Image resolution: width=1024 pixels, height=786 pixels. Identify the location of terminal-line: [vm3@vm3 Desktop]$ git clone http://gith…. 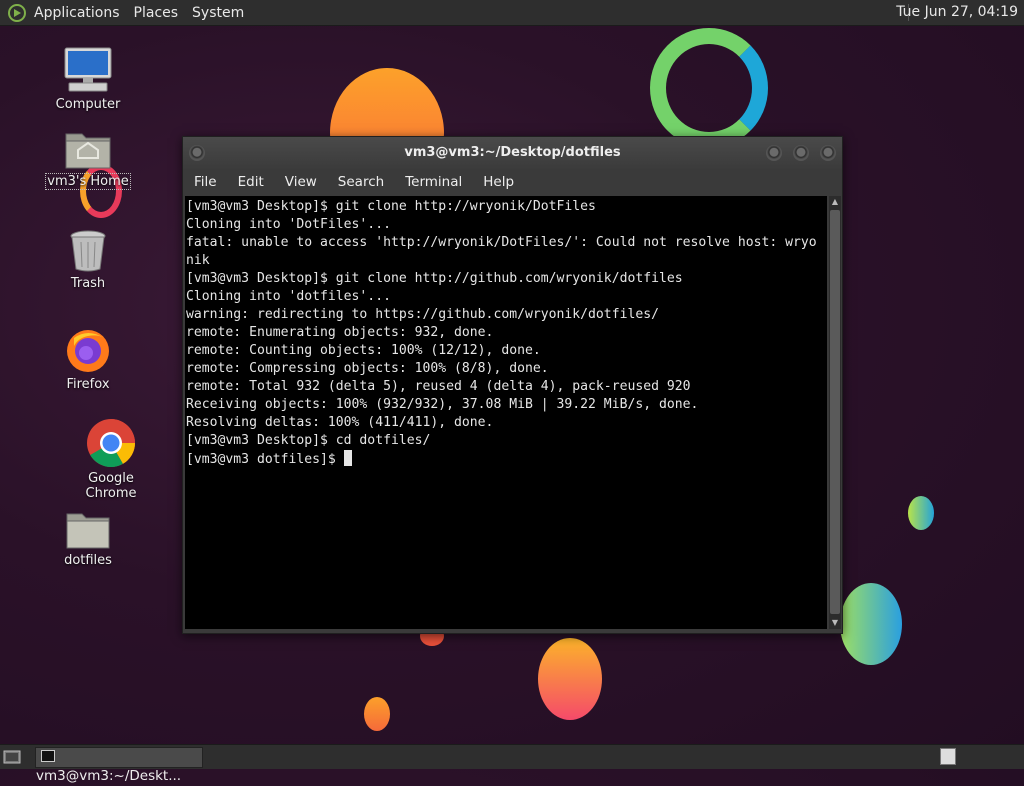
(434, 278).